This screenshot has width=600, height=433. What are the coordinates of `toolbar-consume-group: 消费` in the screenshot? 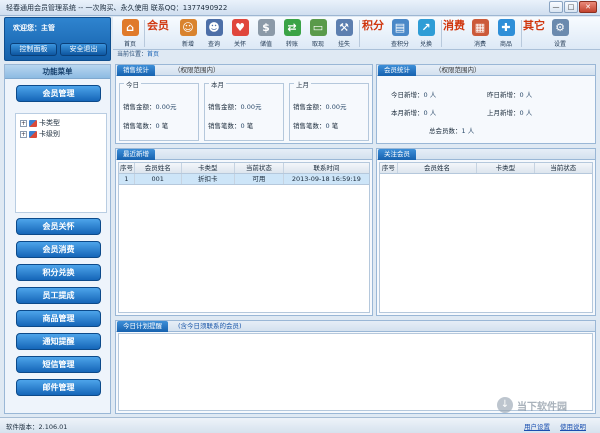 It's located at (454, 25).